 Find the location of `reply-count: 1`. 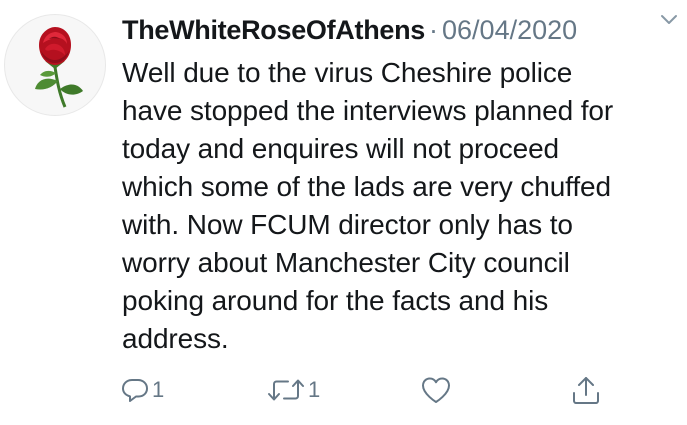

reply-count: 1 is located at coordinates (158, 389).